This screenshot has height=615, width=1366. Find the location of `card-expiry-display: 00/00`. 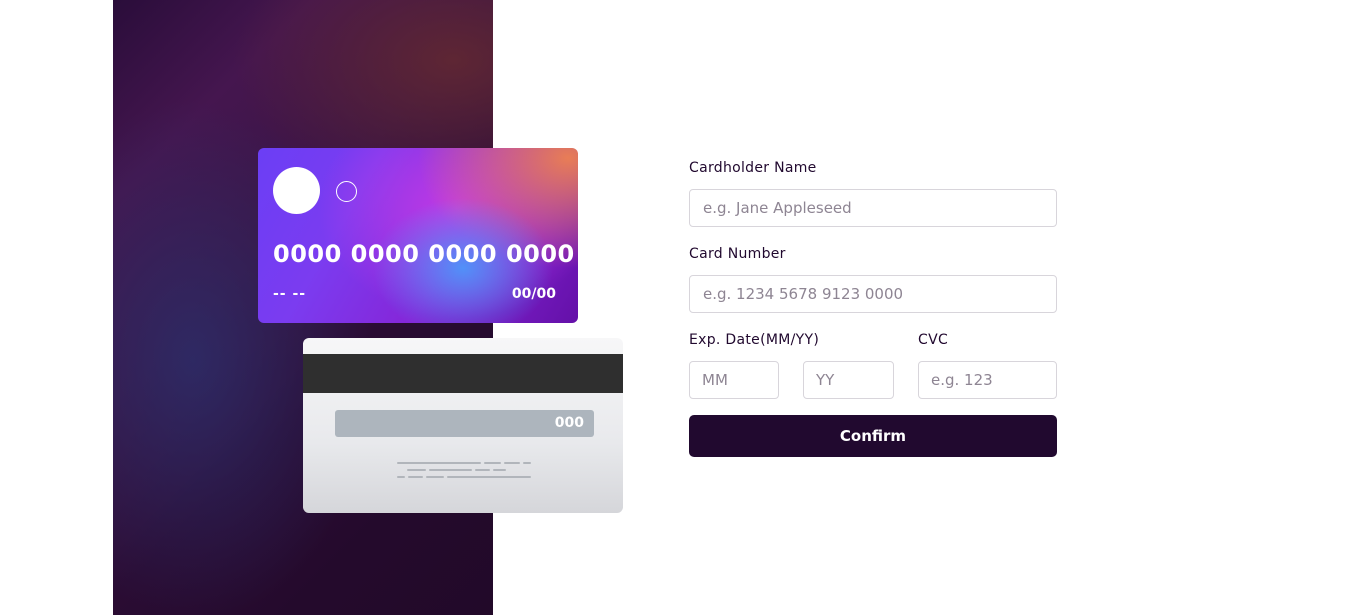

card-expiry-display: 00/00 is located at coordinates (533, 294).